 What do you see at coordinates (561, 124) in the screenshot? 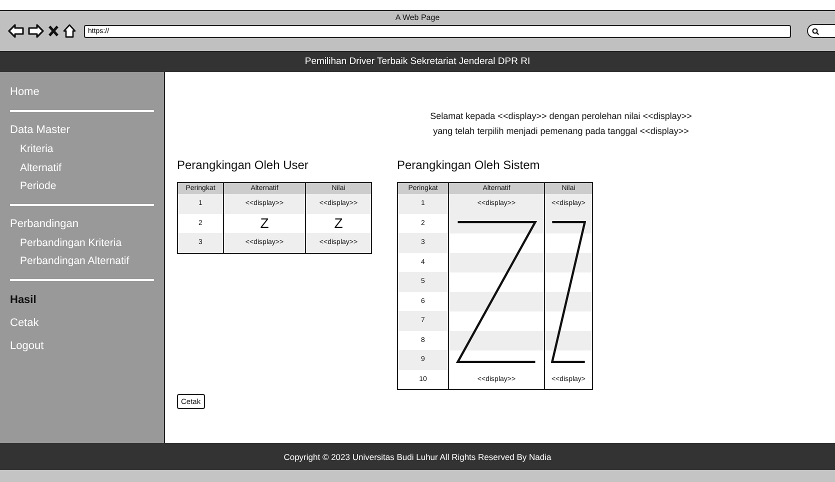
I see `winner-message: Selamat kepada <<display>> dengan perolehan nilai <<display>> yang telah terpilih menjadi pemenang pada tanggal <<display>>` at bounding box center [561, 124].